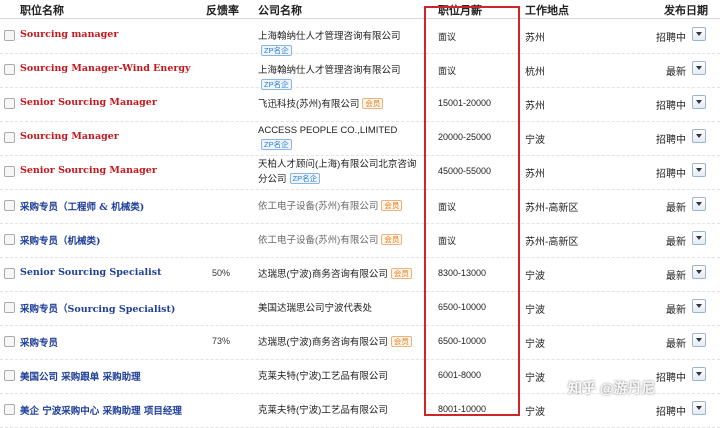 The width and height of the screenshot is (720, 428). I want to click on job-title-link: 采购专员, so click(39, 342).